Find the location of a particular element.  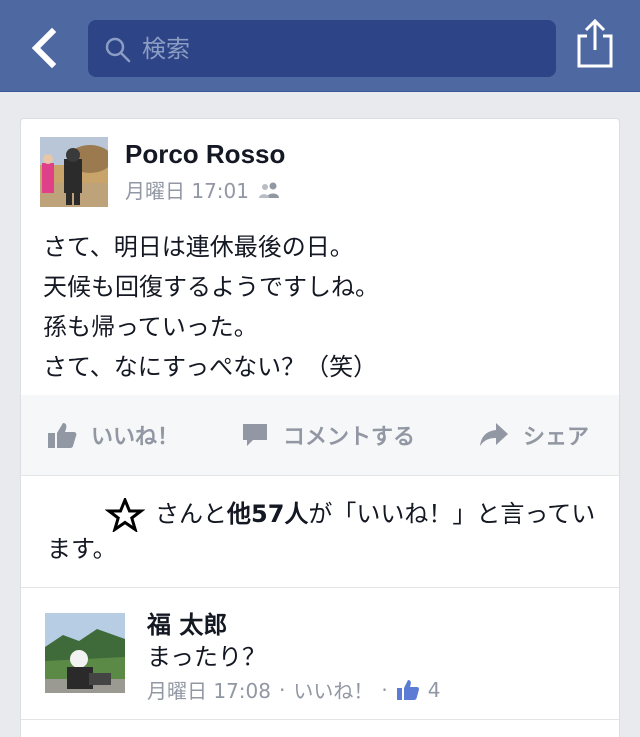

post-timestamp: 月曜日 17:01 is located at coordinates (187, 189).